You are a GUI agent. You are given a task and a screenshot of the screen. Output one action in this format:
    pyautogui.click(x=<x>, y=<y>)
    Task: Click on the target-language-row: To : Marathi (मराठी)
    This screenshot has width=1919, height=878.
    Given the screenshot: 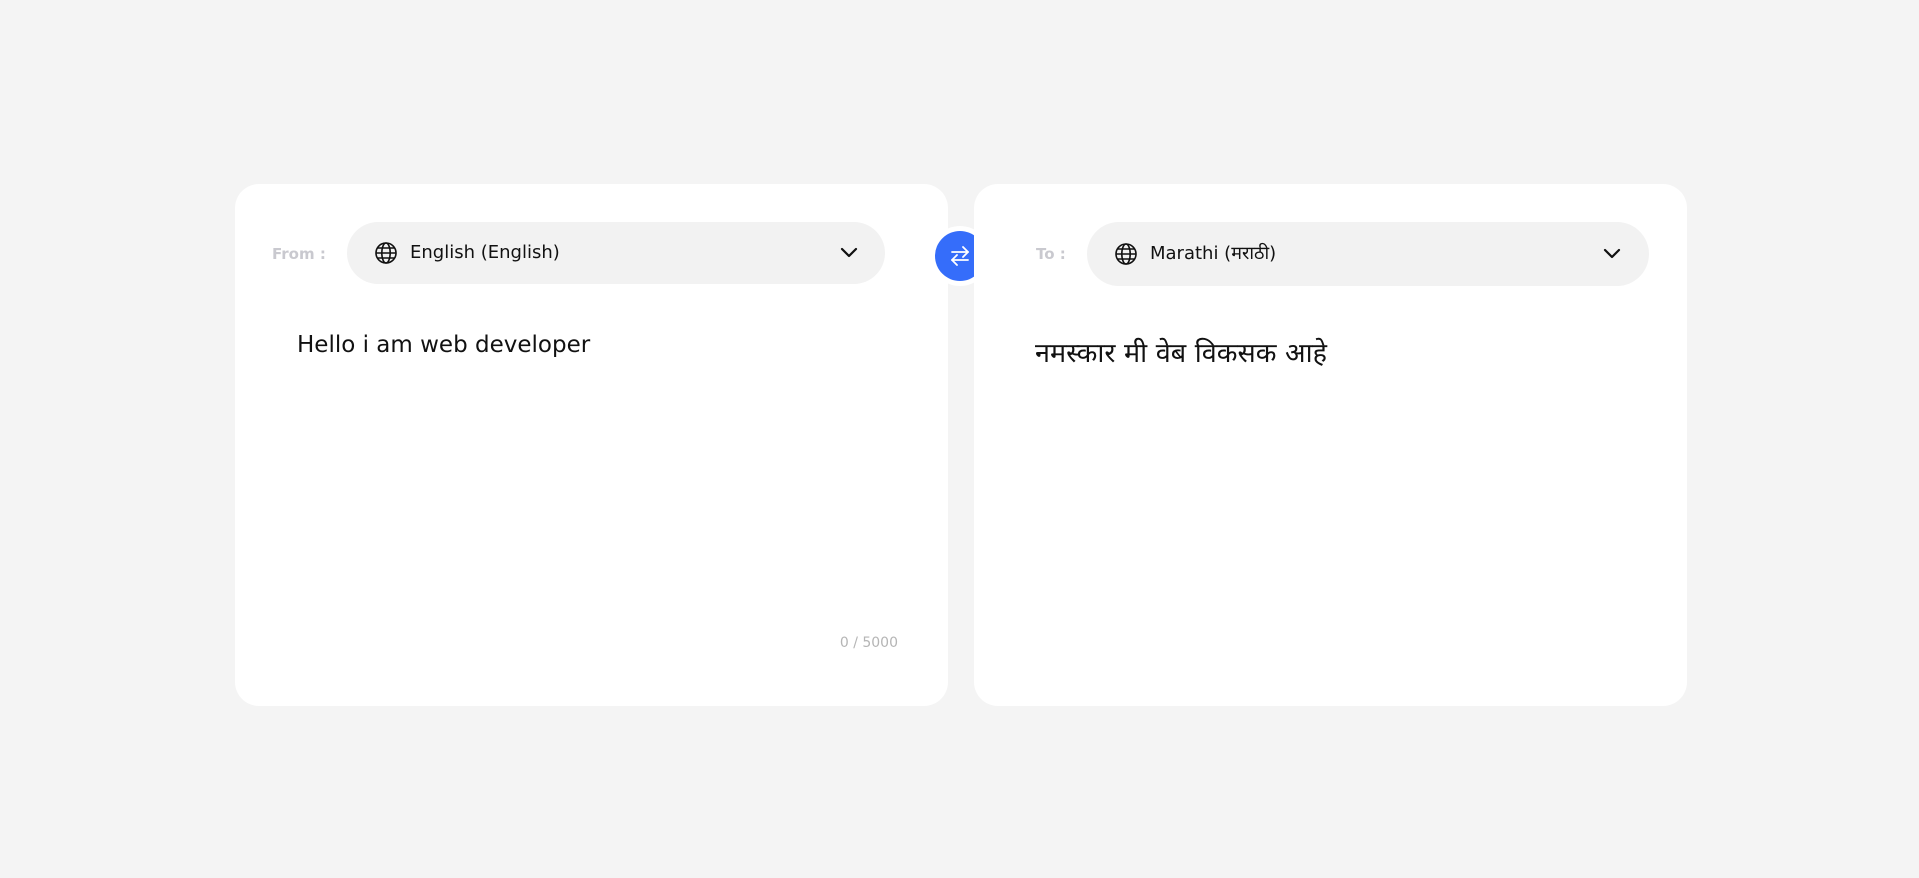 What is the action you would take?
    pyautogui.click(x=1330, y=254)
    